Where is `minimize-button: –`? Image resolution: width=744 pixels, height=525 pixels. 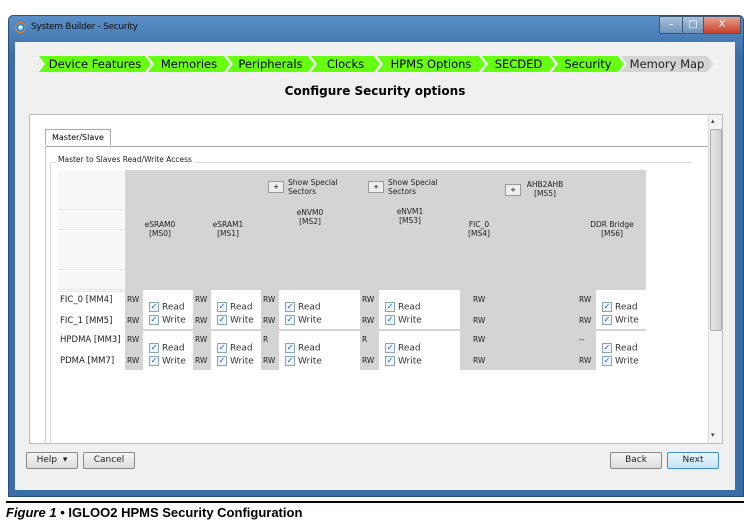
minimize-button: – is located at coordinates (671, 25).